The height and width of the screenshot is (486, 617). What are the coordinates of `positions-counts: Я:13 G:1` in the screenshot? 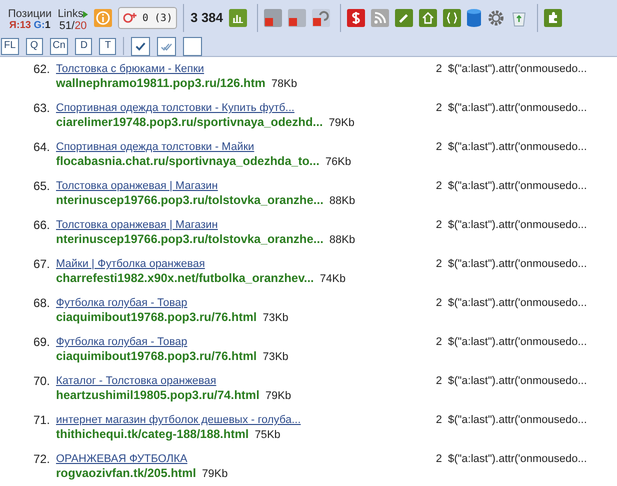 It's located at (29, 26).